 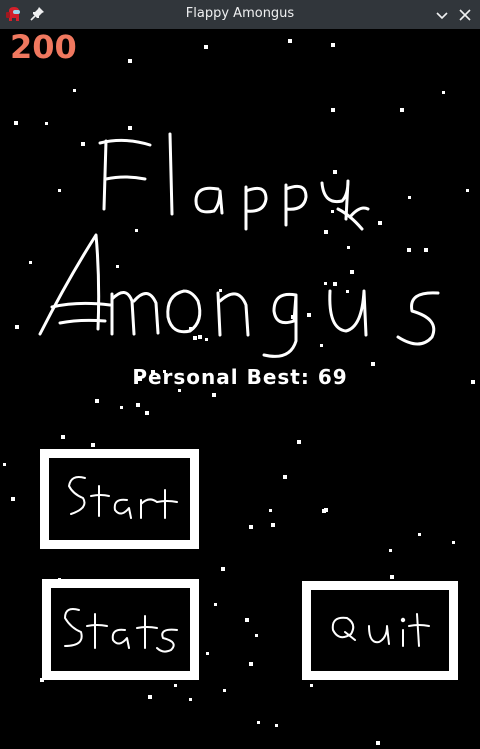 I want to click on start-handwriting, so click(x=123, y=497).